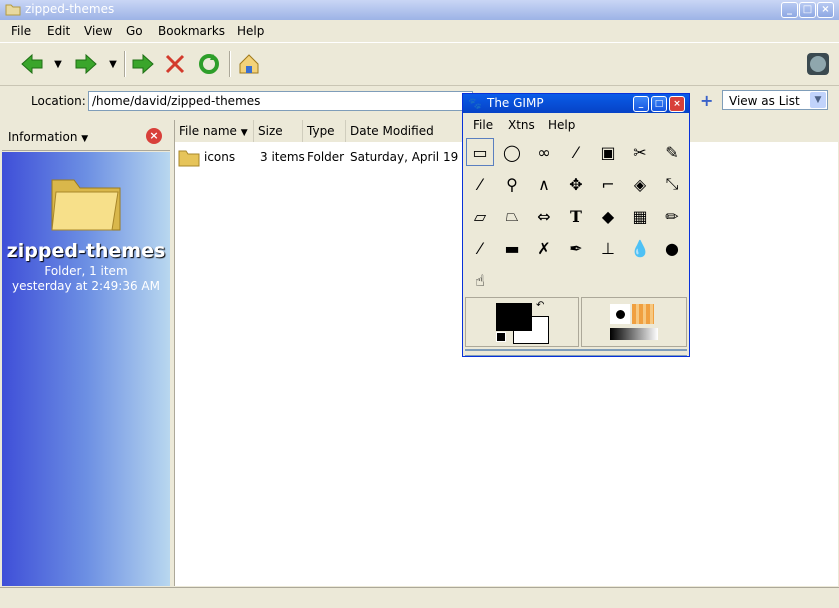 This screenshot has height=608, width=839. I want to click on activity-throbber, so click(818, 64).